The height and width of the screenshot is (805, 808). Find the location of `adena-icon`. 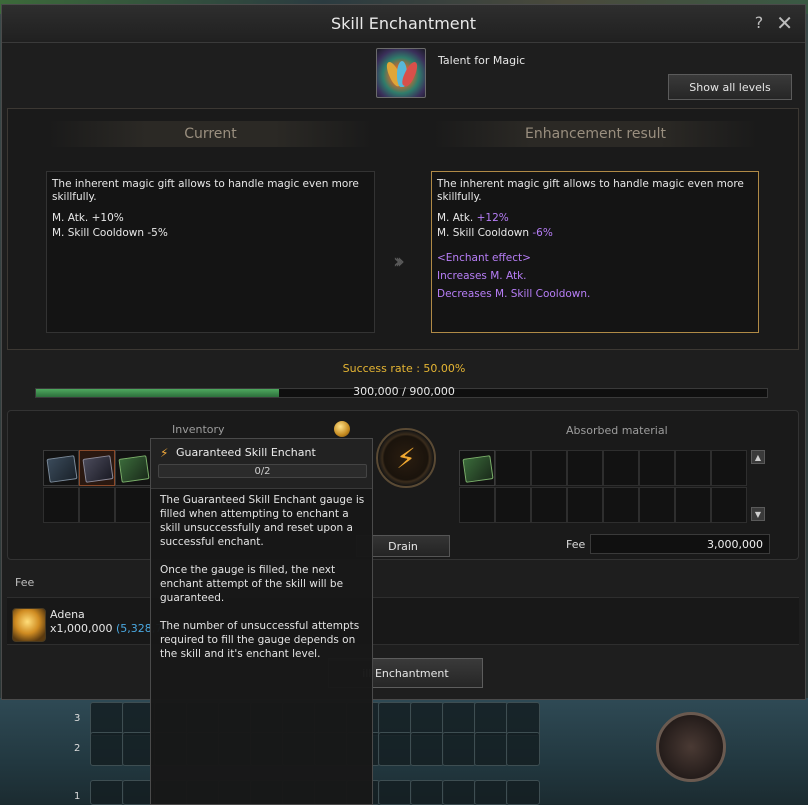

adena-icon is located at coordinates (29, 625).